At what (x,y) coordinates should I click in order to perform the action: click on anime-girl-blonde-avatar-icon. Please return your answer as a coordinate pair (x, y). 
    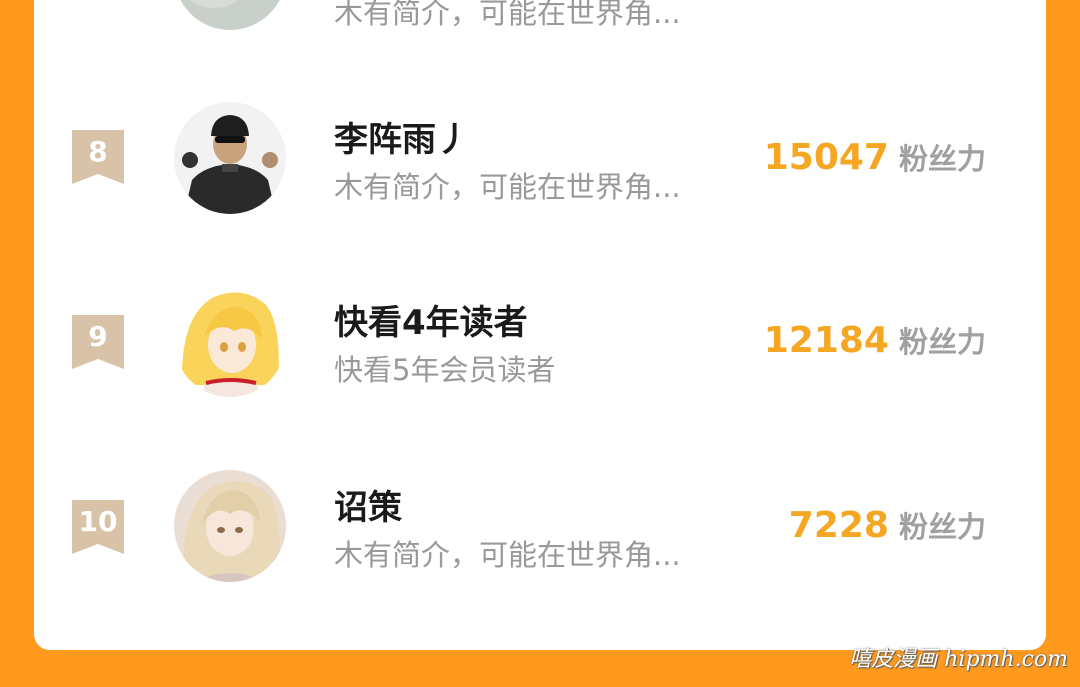
    Looking at the image, I should click on (230, 341).